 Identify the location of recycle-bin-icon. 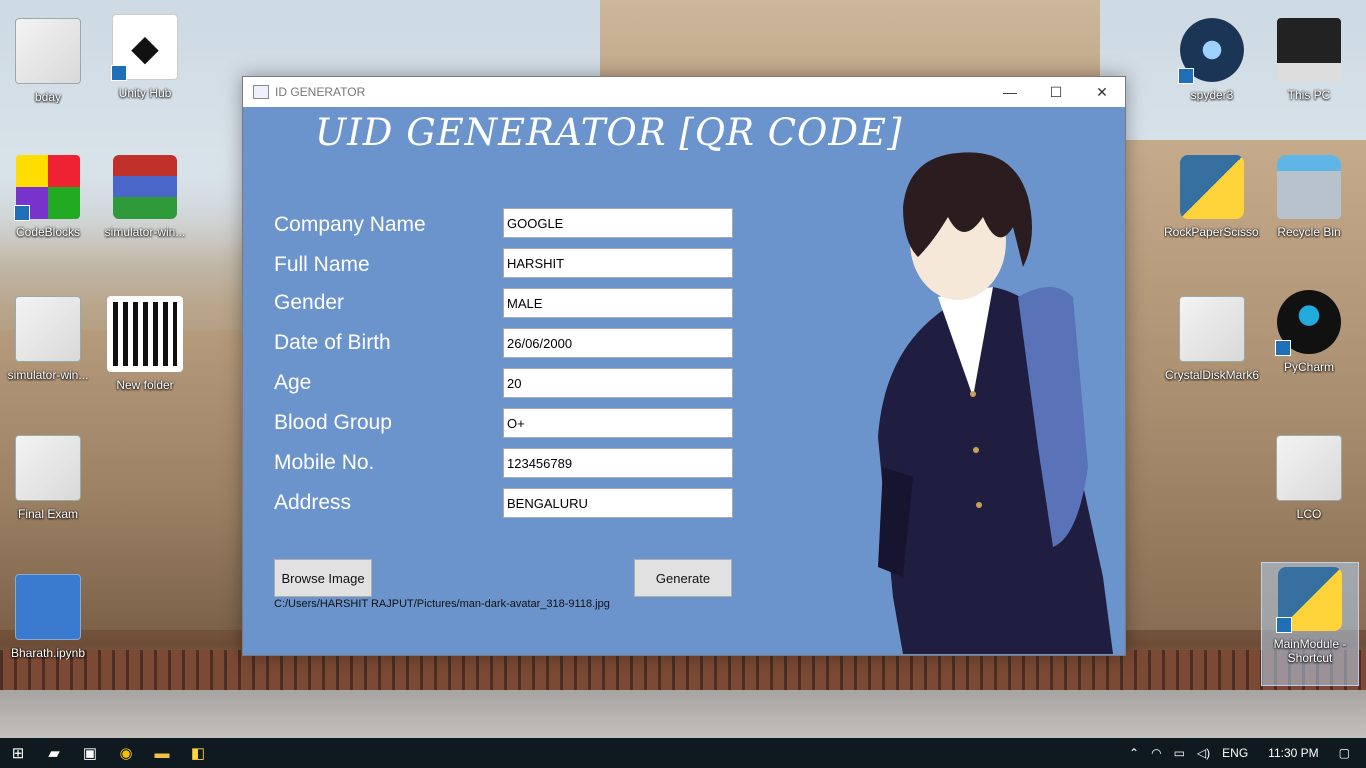
(1309, 187).